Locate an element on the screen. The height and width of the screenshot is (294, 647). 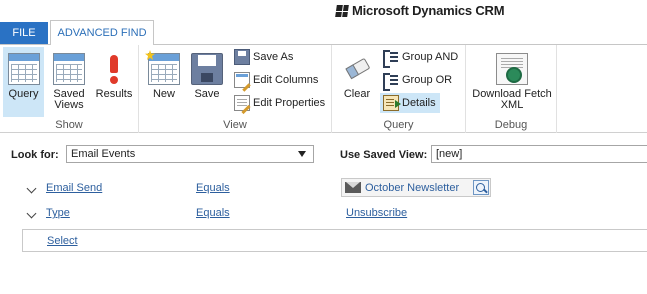
tab-file: FILE is located at coordinates (24, 33).